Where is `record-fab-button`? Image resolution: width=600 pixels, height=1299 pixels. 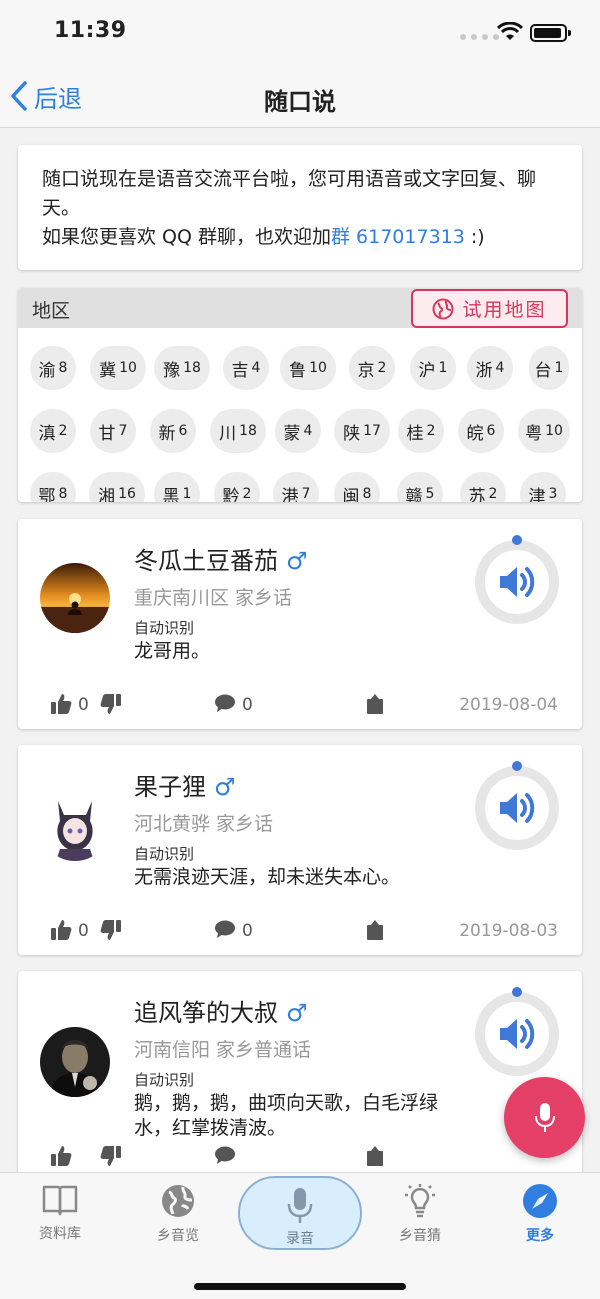
record-fab-button is located at coordinates (544, 1117).